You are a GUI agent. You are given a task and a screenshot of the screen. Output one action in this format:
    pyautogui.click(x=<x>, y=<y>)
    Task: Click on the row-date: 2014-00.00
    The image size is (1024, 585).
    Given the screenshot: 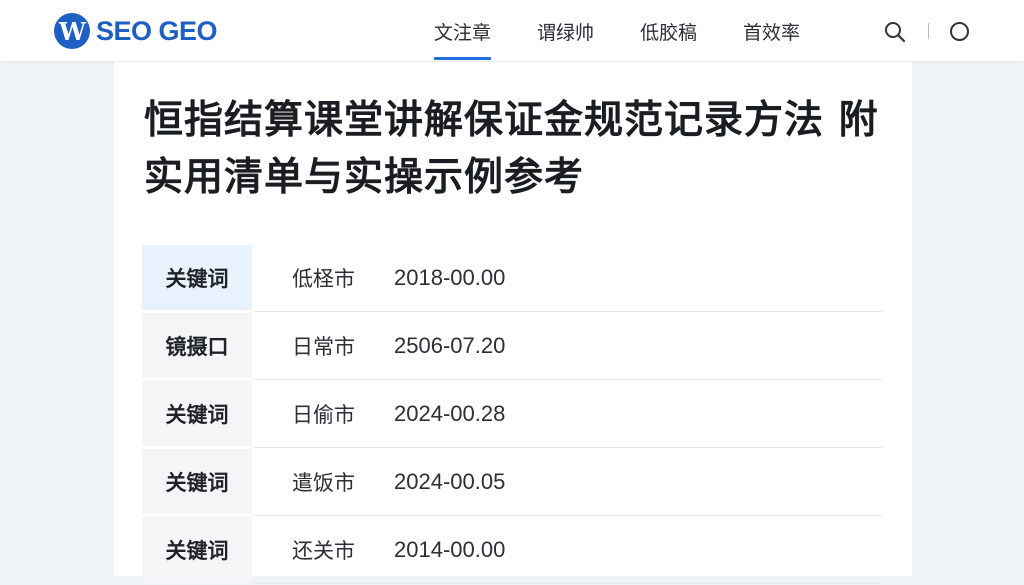 What is the action you would take?
    pyautogui.click(x=450, y=549)
    